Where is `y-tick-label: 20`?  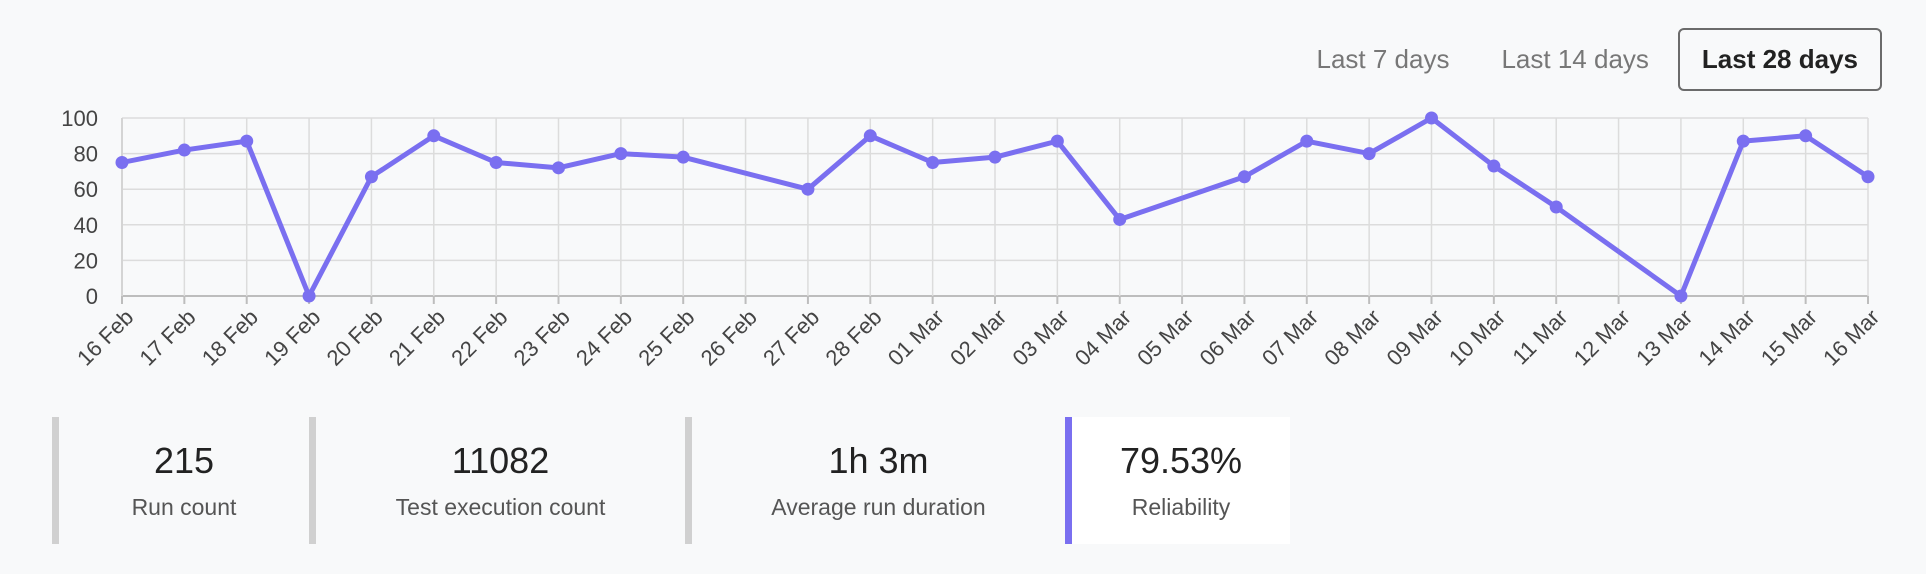 y-tick-label: 20 is located at coordinates (86, 260).